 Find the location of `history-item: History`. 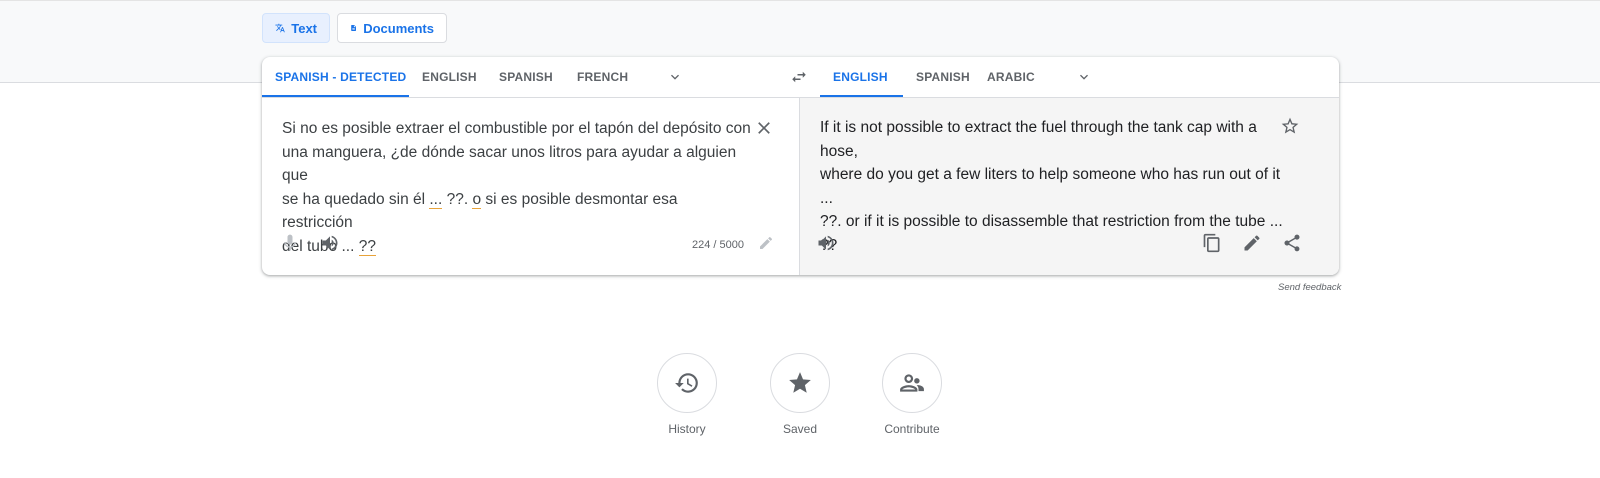

history-item: History is located at coordinates (687, 394).